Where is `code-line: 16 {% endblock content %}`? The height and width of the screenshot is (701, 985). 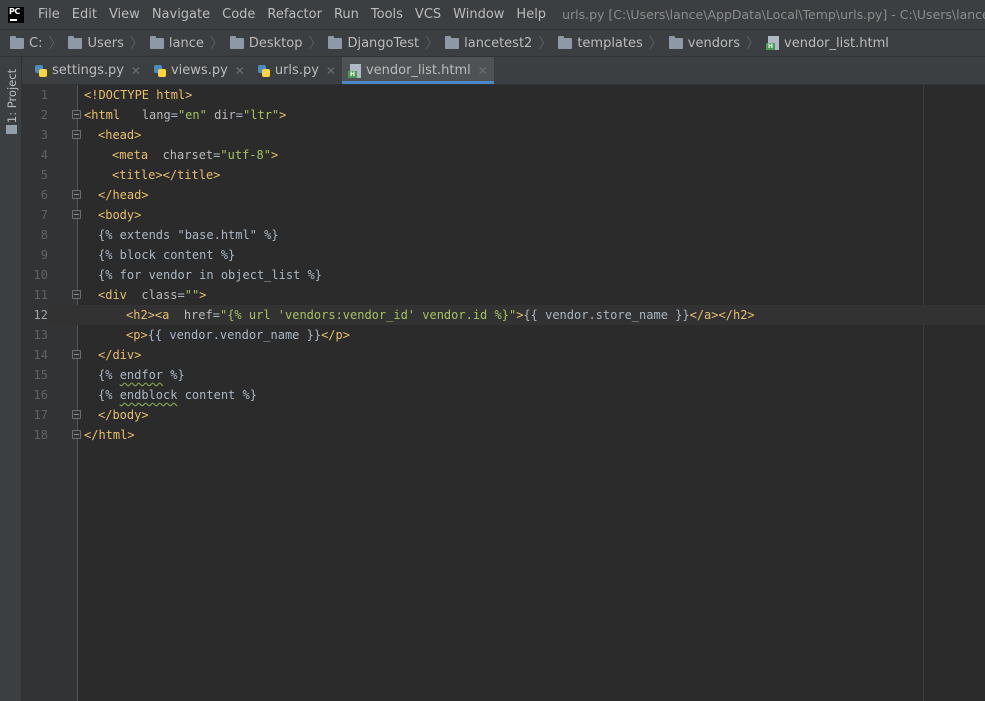 code-line: 16 {% endblock content %} is located at coordinates (503, 395).